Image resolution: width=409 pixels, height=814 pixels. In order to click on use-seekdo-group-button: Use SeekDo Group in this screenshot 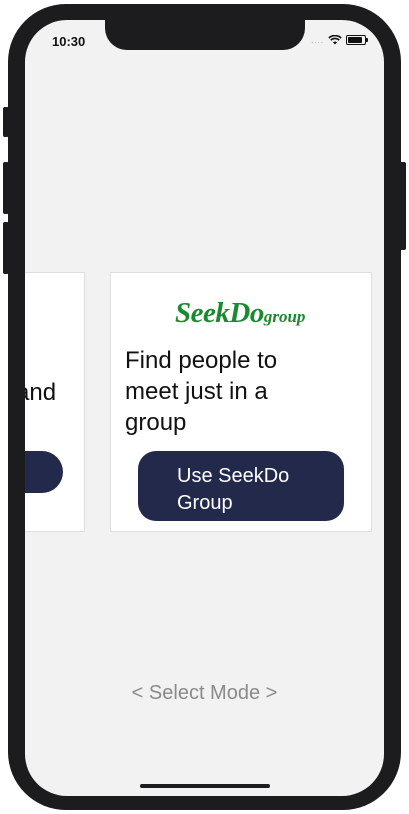, I will do `click(241, 486)`.